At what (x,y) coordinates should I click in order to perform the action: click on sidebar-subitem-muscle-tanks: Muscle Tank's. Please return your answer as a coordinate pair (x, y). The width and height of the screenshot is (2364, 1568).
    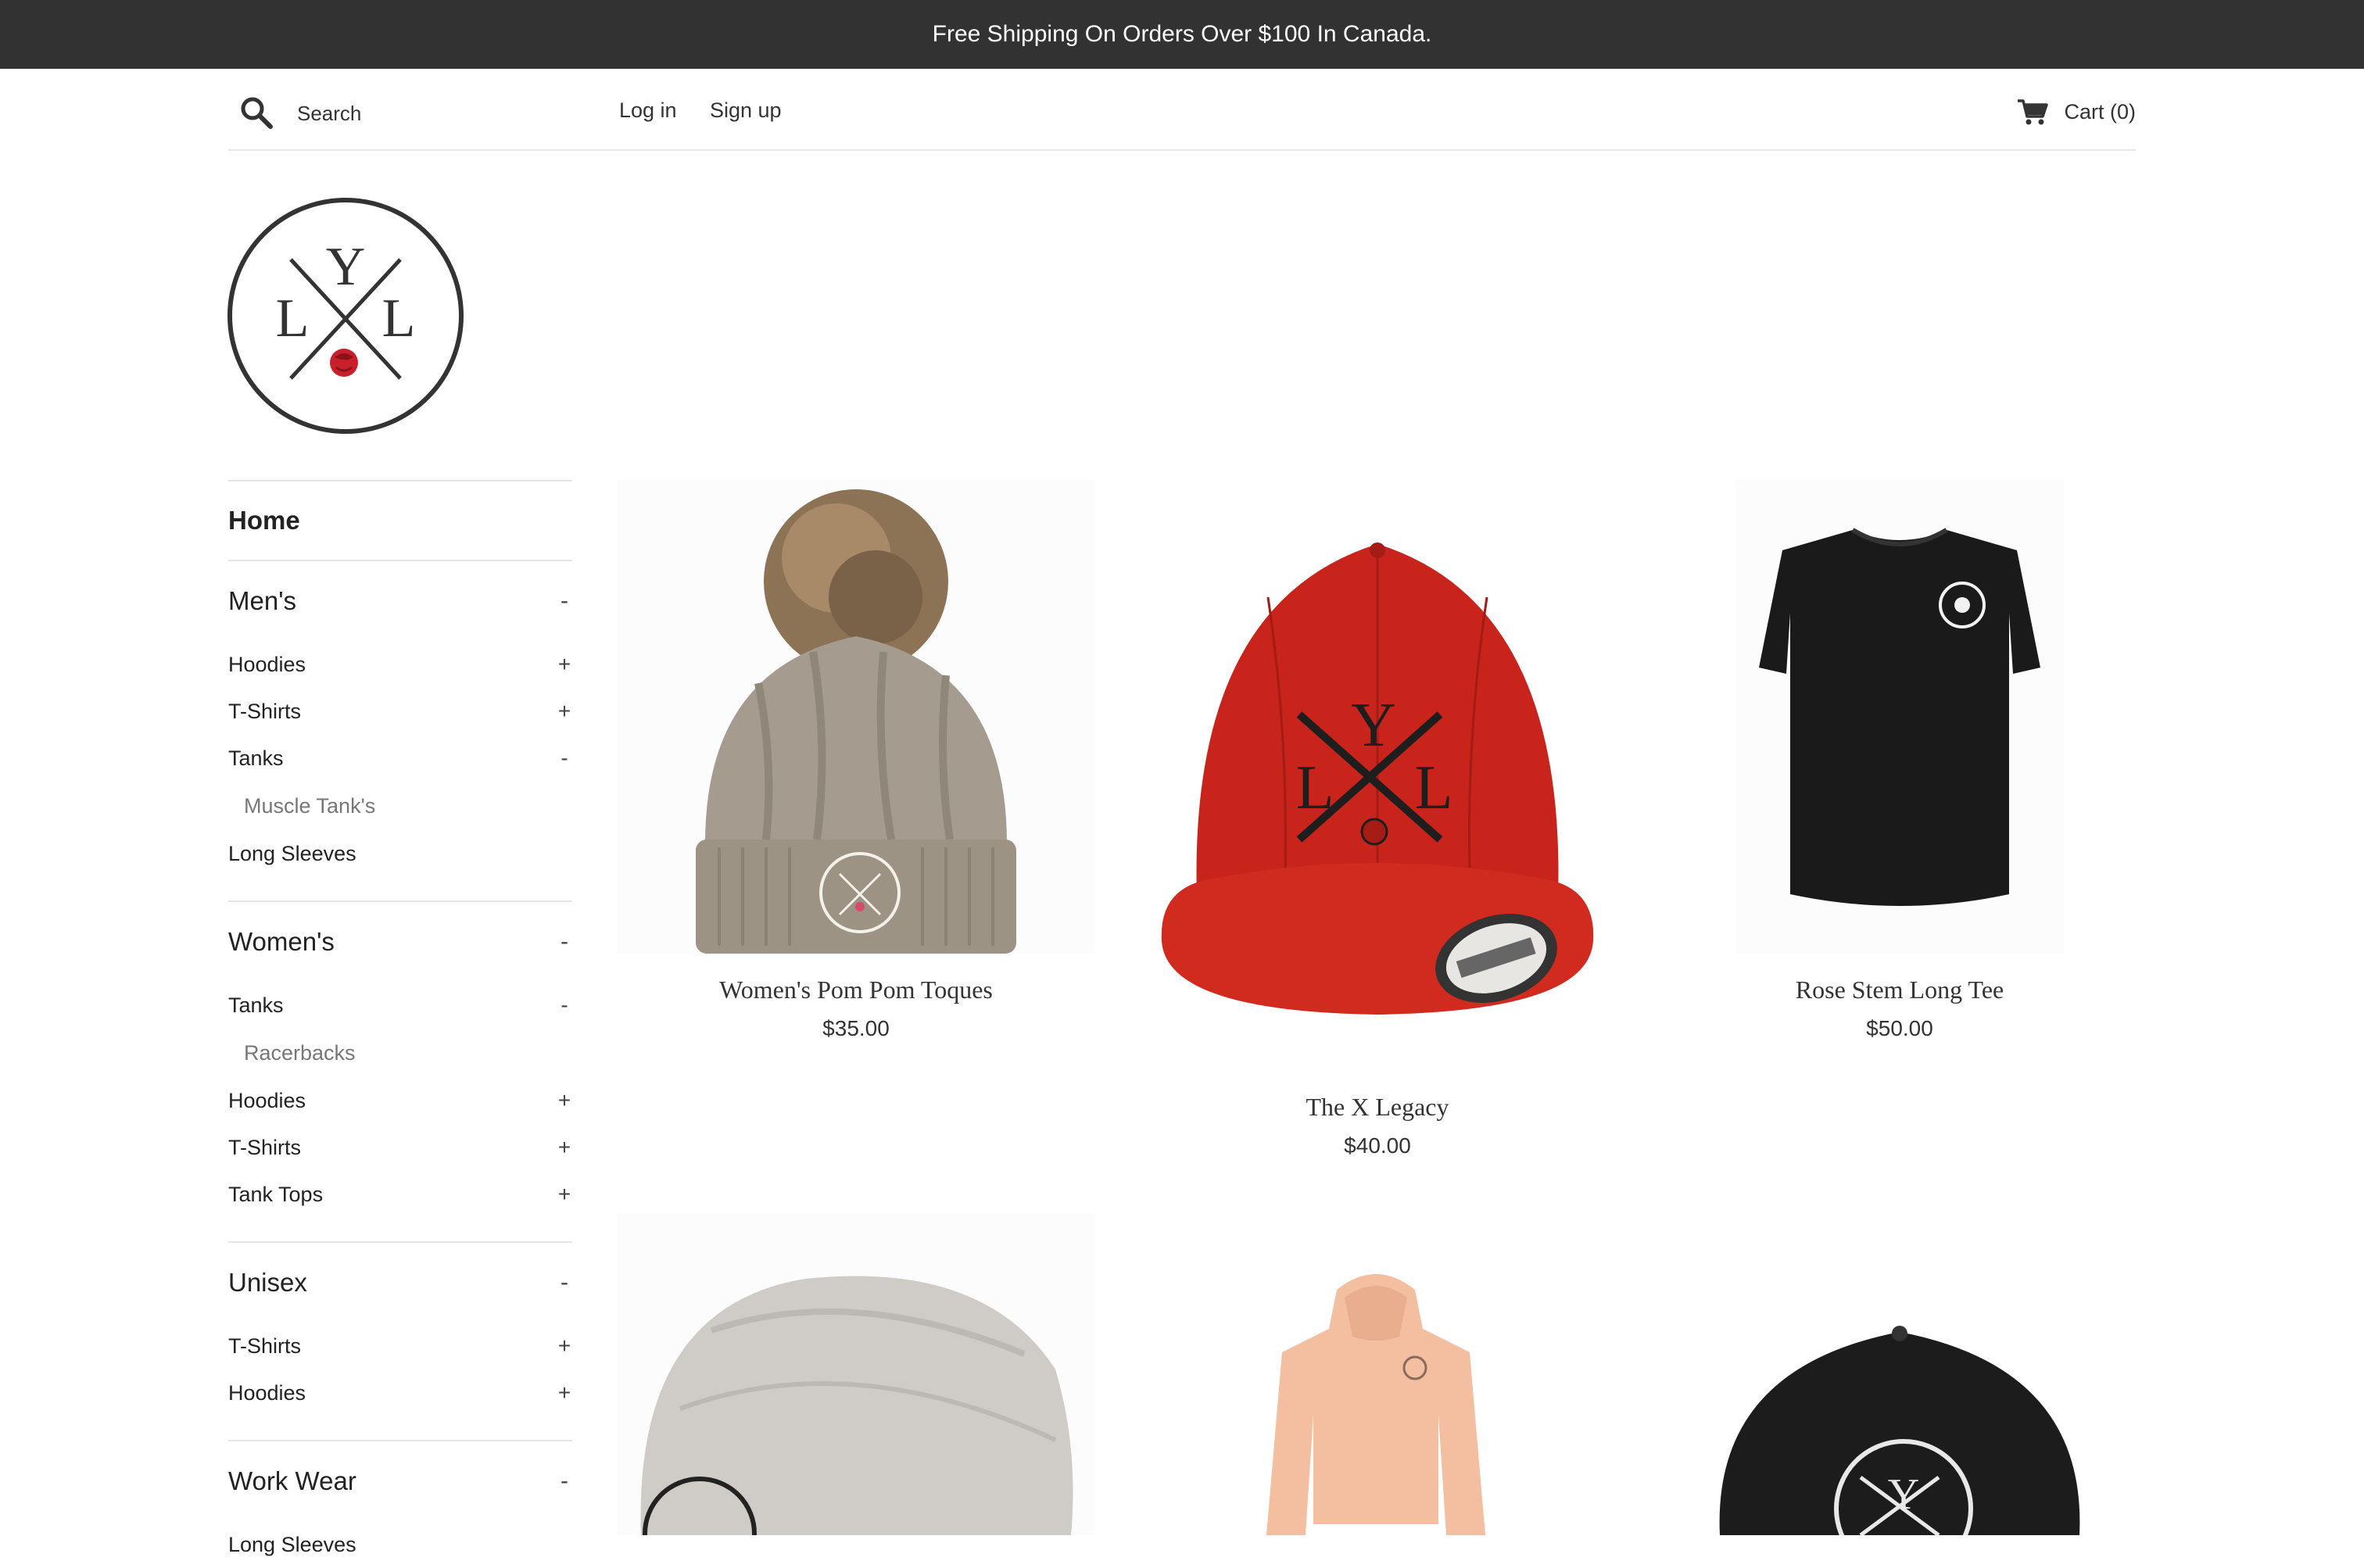
    Looking at the image, I should click on (400, 806).